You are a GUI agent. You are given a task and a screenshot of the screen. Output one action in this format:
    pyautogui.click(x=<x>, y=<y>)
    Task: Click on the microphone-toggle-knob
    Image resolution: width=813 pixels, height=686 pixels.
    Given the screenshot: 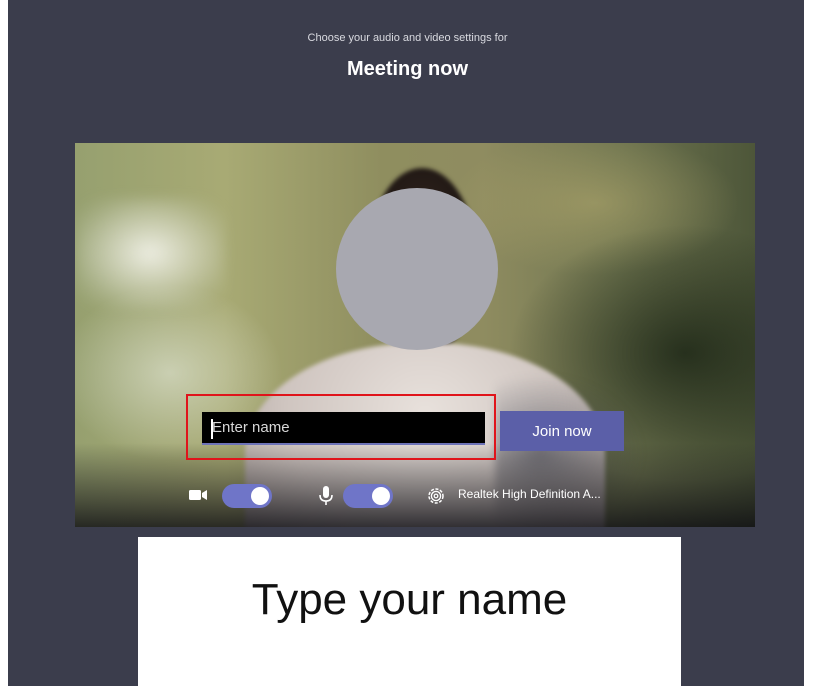 What is the action you would take?
    pyautogui.click(x=381, y=496)
    